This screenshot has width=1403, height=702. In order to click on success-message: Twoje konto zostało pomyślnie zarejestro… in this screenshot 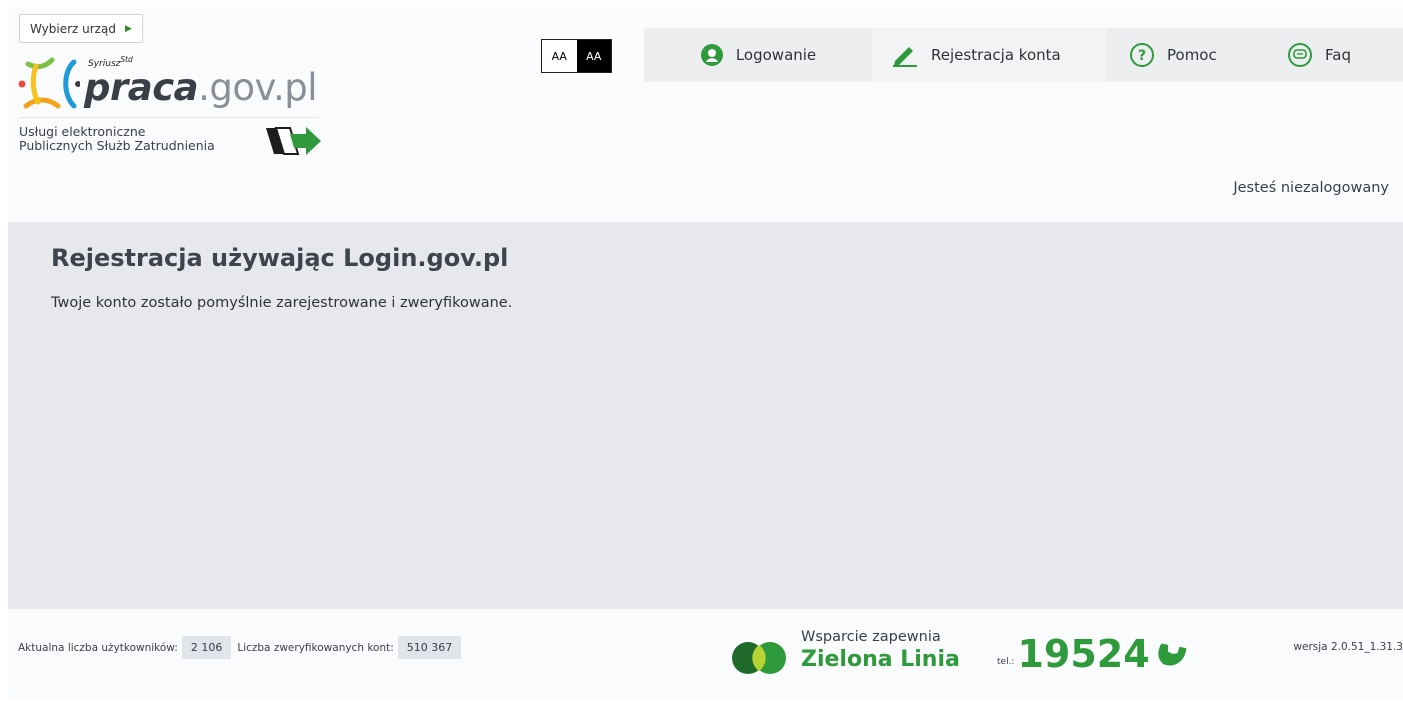, I will do `click(282, 303)`.